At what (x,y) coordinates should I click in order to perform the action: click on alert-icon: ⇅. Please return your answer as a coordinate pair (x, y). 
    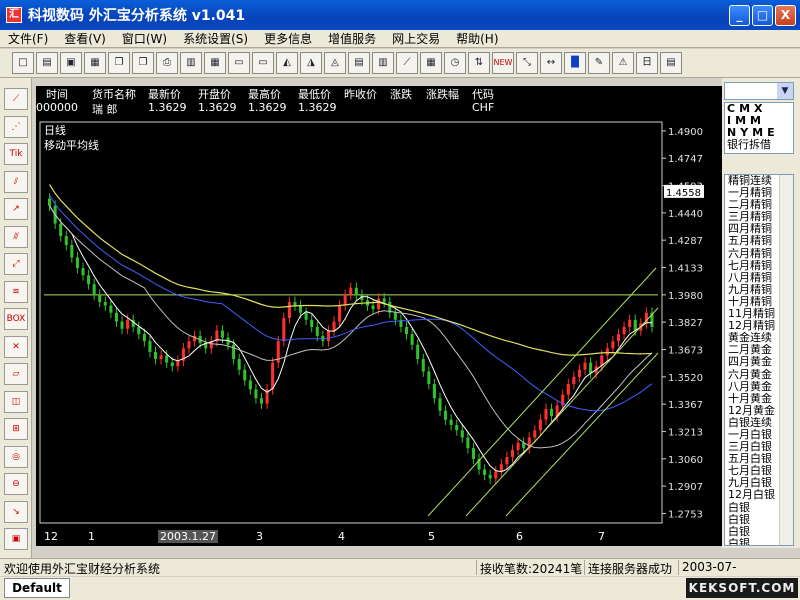
    Looking at the image, I should click on (479, 63).